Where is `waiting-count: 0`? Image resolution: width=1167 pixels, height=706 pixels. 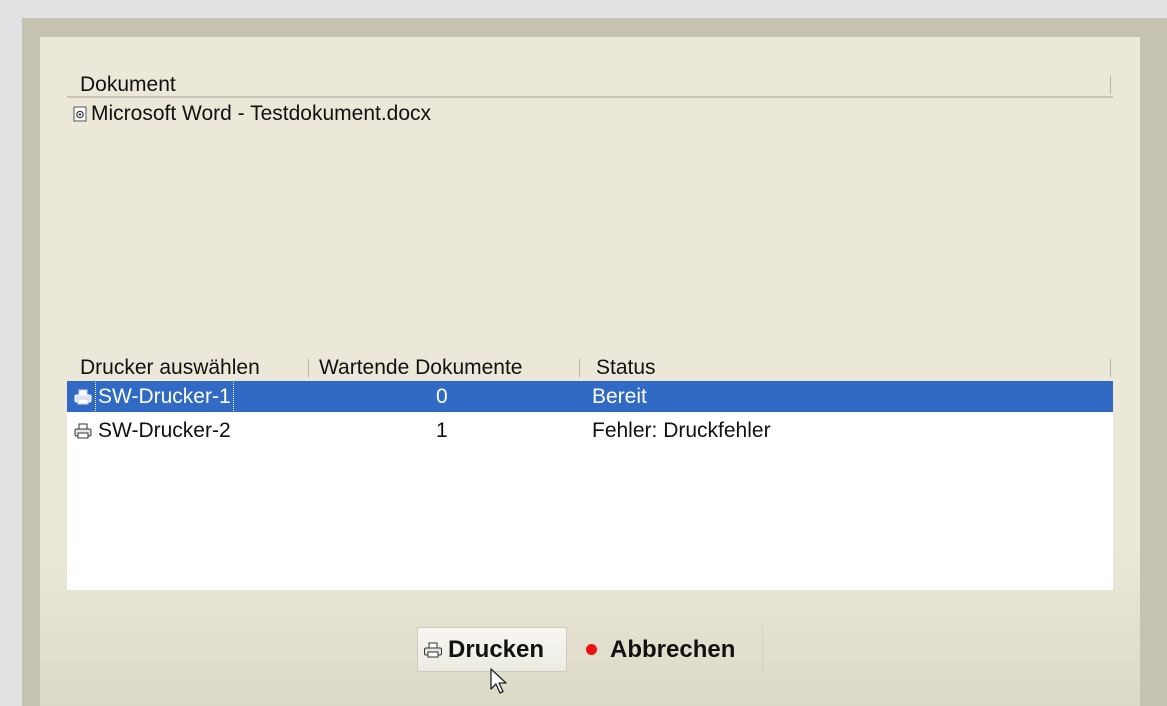
waiting-count: 0 is located at coordinates (442, 396).